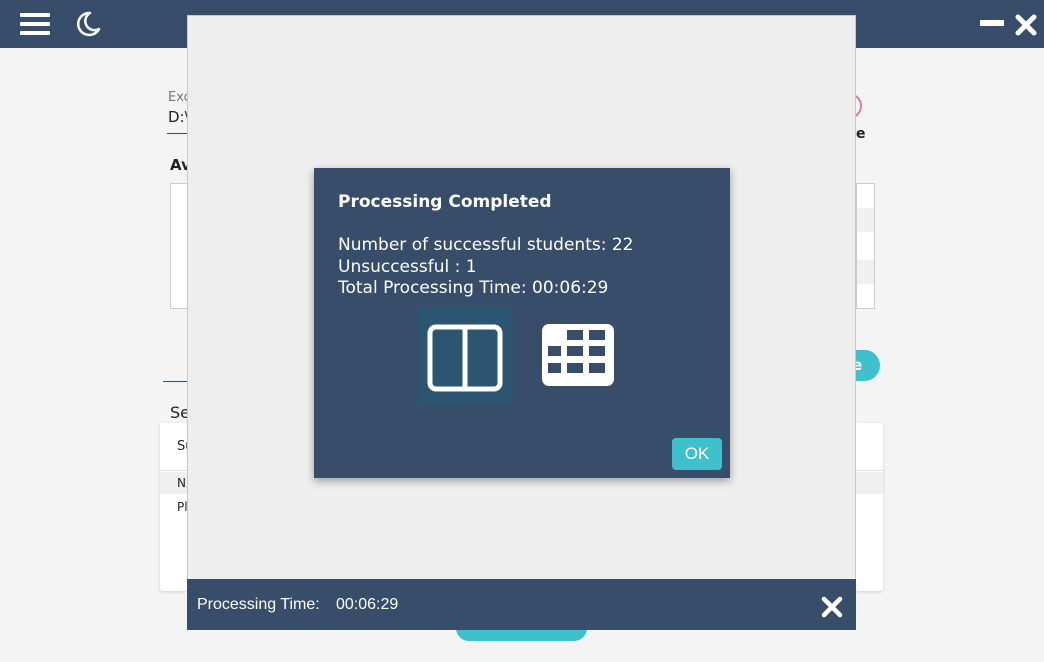 This screenshot has width=1044, height=662. Describe the element at coordinates (178, 133) in the screenshot. I see `field-underline` at that location.